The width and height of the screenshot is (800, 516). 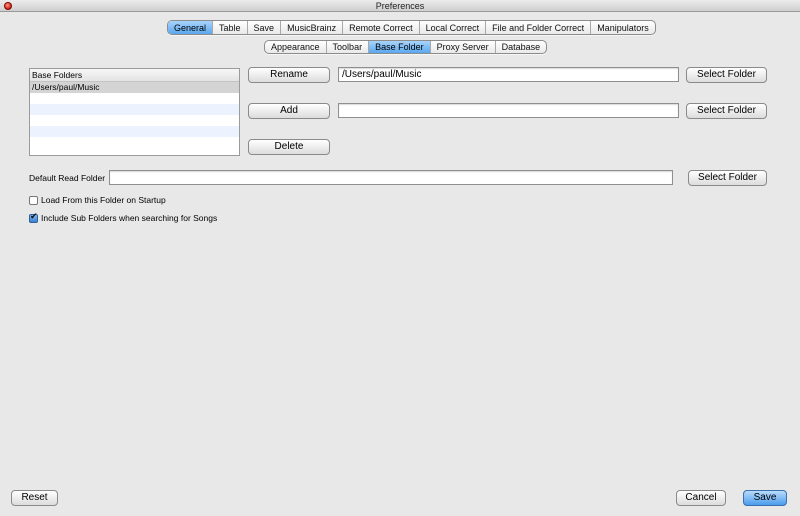 I want to click on cancel-button: Cancel, so click(x=701, y=498).